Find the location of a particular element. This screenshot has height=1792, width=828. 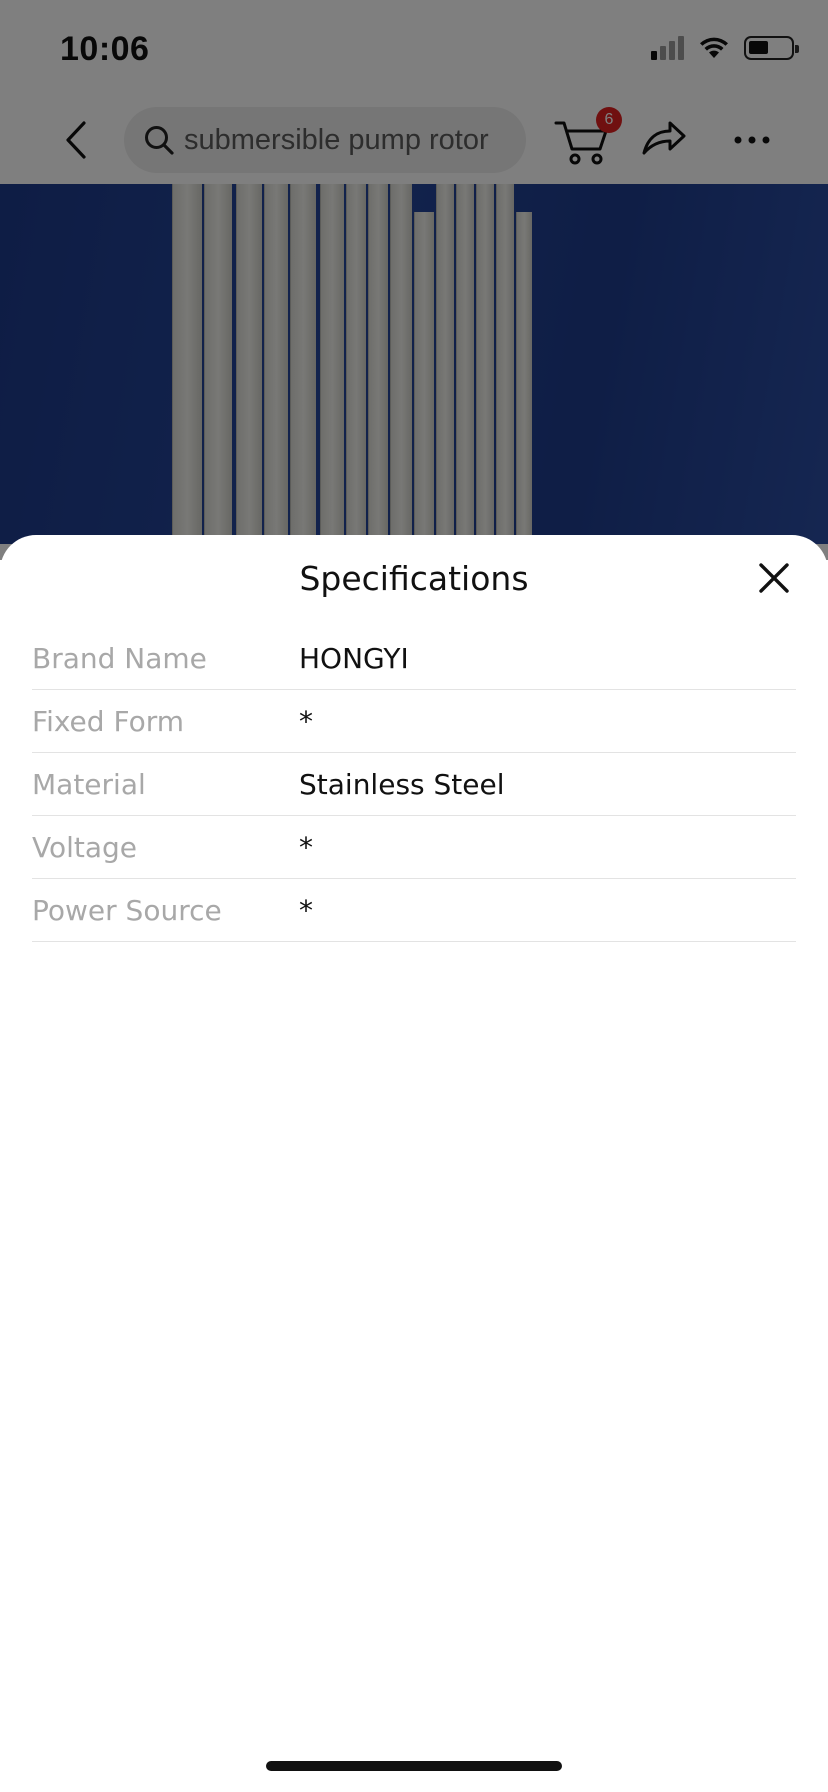

home-indicator is located at coordinates (414, 1766).